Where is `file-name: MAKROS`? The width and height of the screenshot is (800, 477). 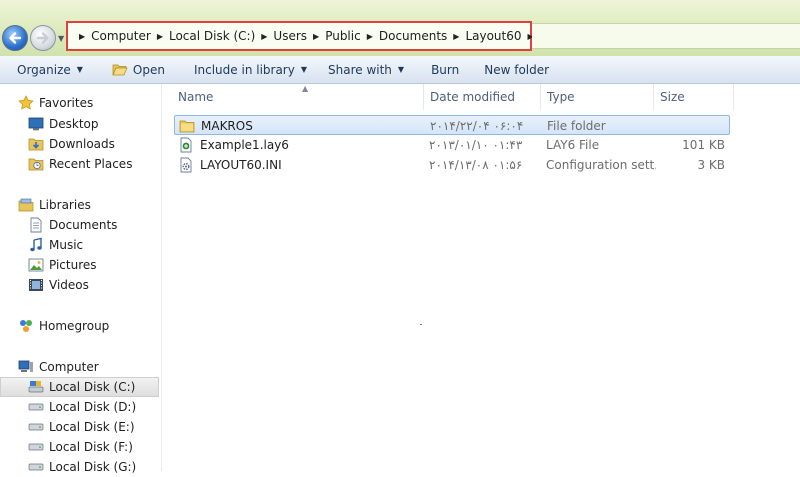 file-name: MAKROS is located at coordinates (227, 126).